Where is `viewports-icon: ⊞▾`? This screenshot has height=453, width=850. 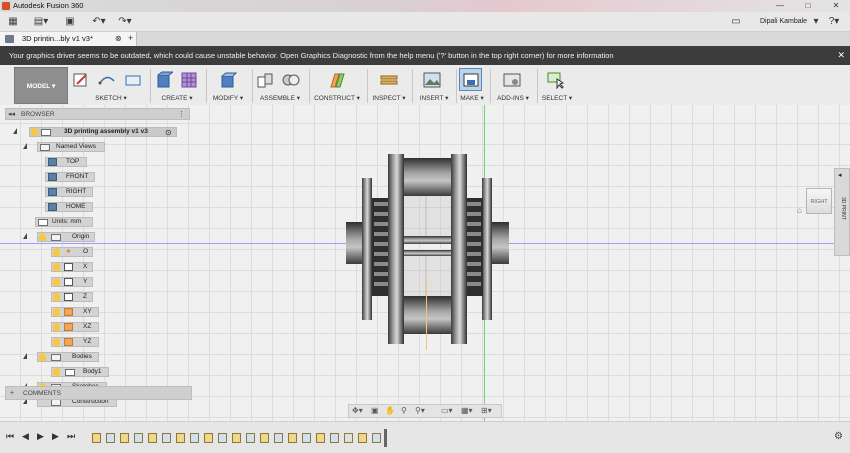
viewports-icon: ⊞▾ is located at coordinates (486, 410).